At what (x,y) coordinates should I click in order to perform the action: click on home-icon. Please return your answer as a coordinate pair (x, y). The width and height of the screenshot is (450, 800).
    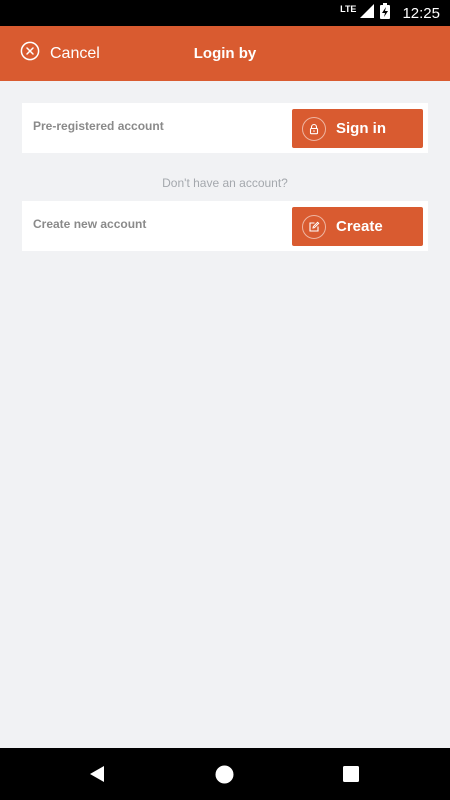
    Looking at the image, I should click on (224, 774).